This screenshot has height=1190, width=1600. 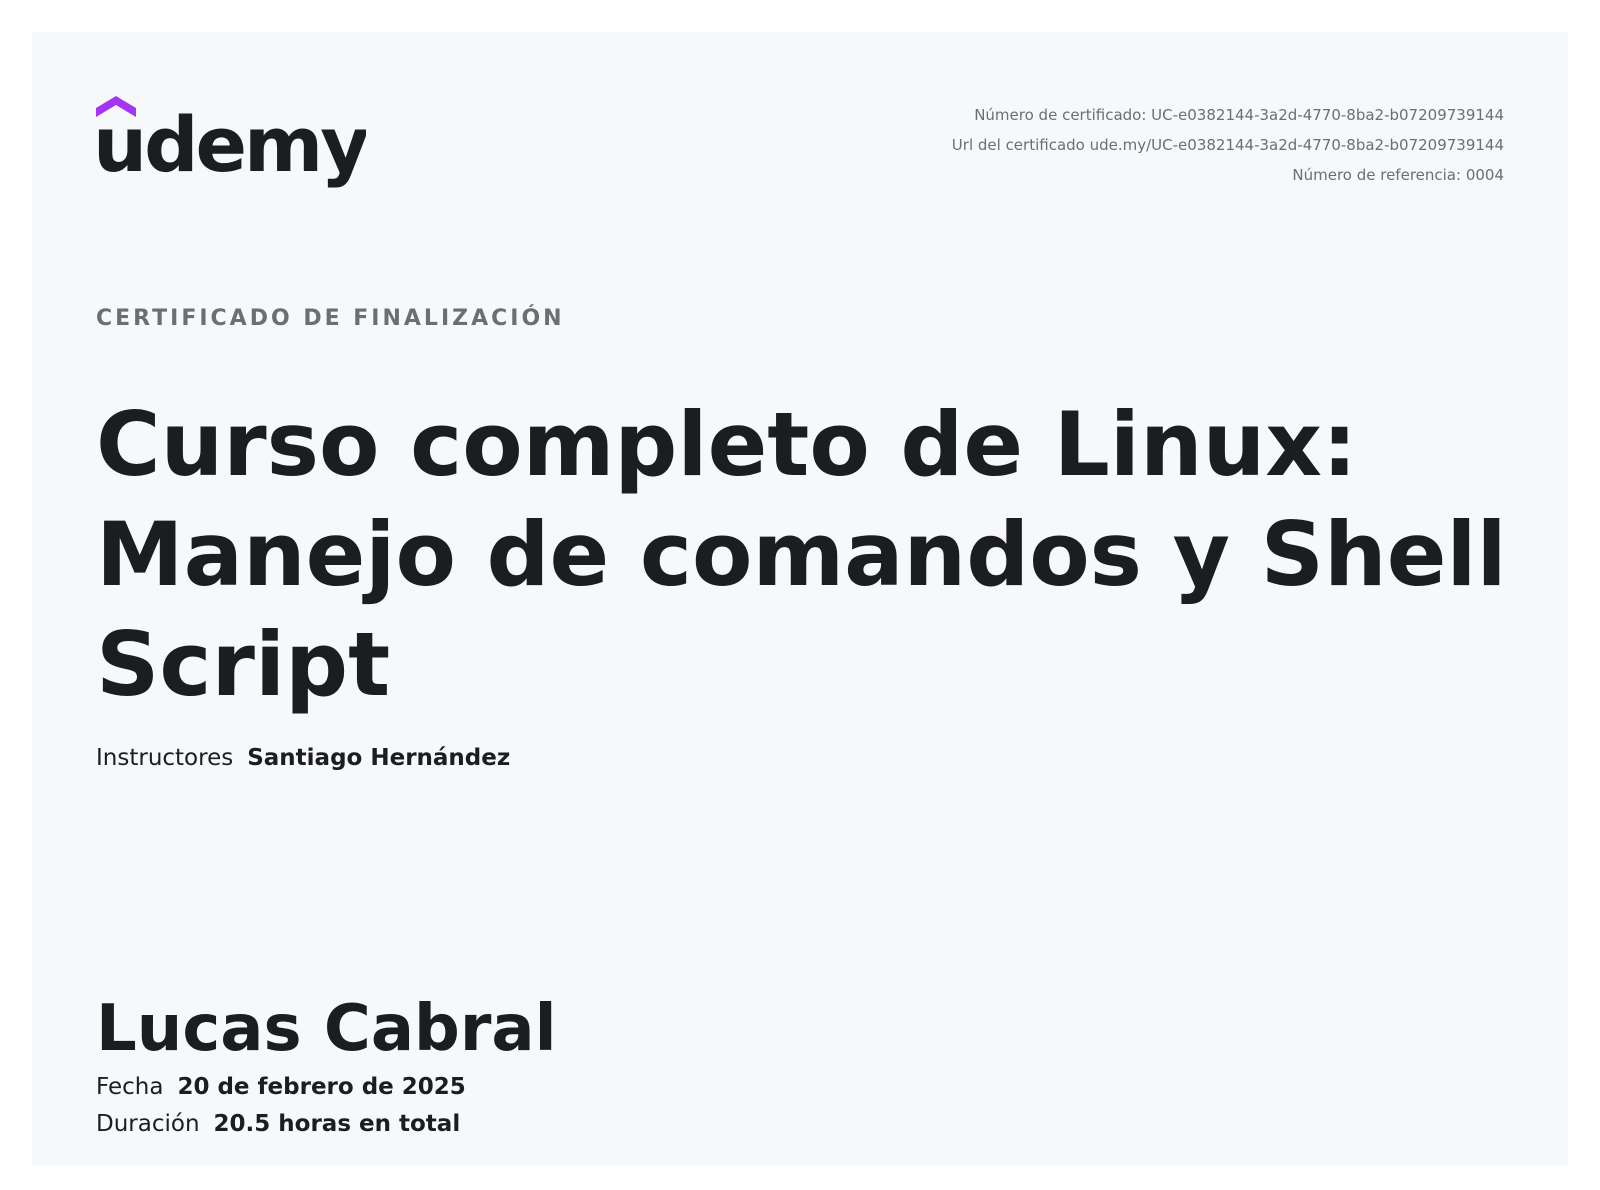 I want to click on certificate-overline: CERTIFICADO DE FINALIZACIÓN, so click(x=330, y=318).